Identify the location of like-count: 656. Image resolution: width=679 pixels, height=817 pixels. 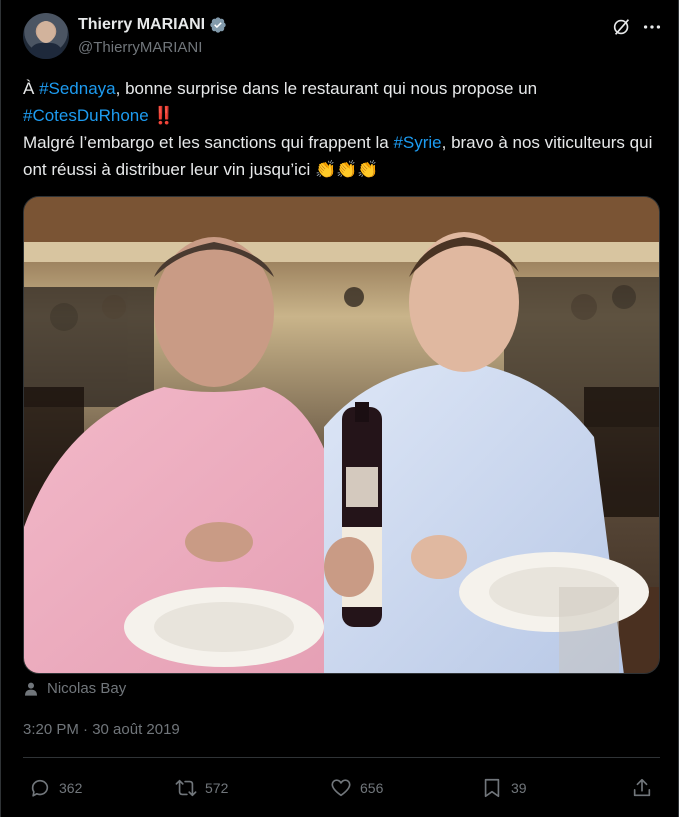
(372, 788).